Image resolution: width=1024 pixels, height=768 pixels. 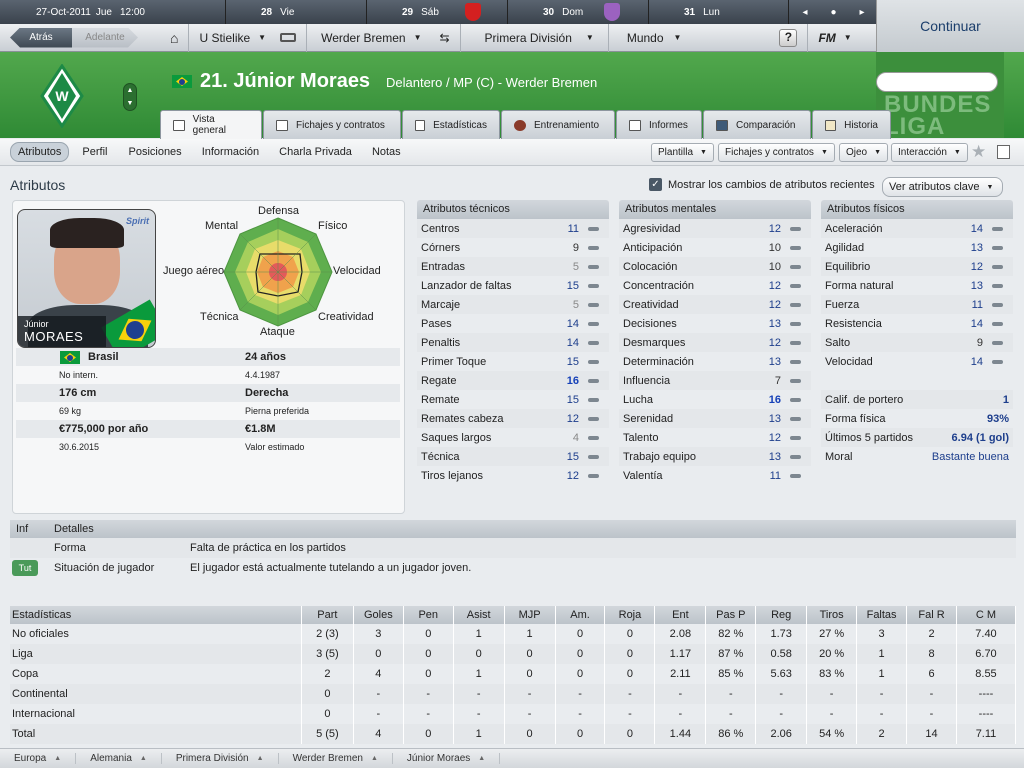 What do you see at coordinates (917, 399) in the screenshot?
I see `condition-row: Calif. de portero 1` at bounding box center [917, 399].